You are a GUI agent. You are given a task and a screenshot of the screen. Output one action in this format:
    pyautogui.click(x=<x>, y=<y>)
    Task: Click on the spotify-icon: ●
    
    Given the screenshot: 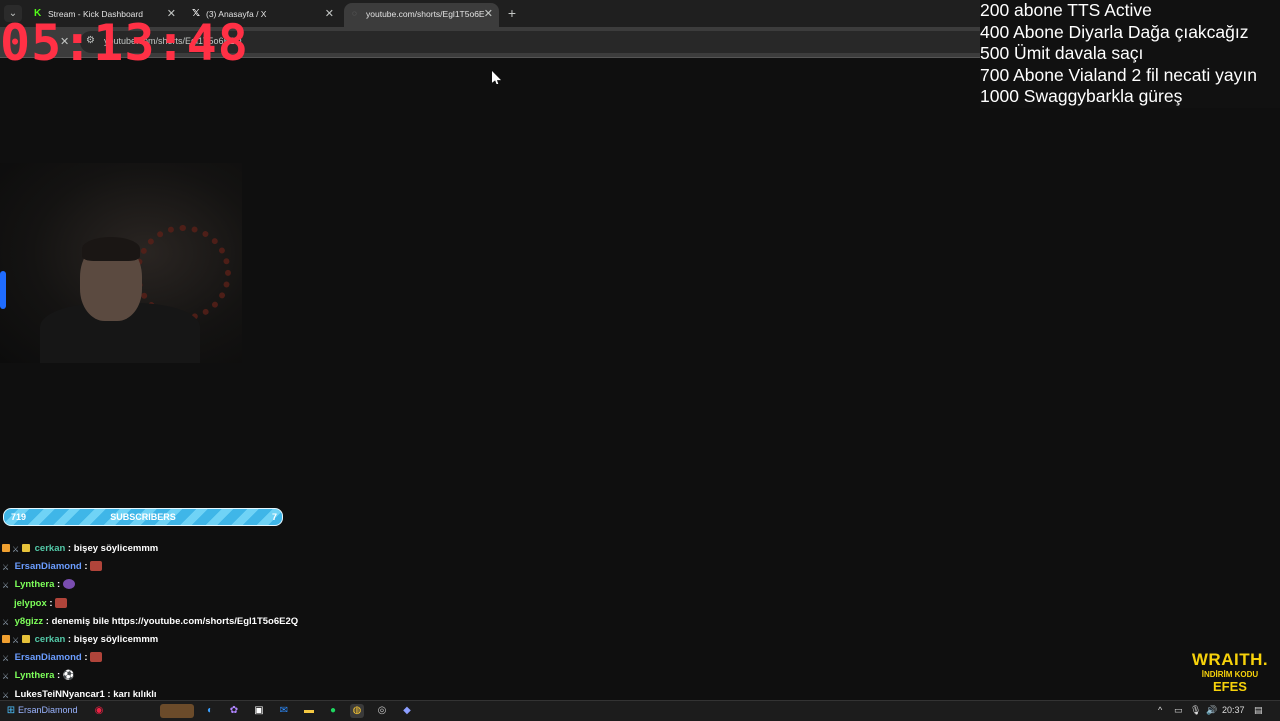 What is the action you would take?
    pyautogui.click(x=333, y=711)
    